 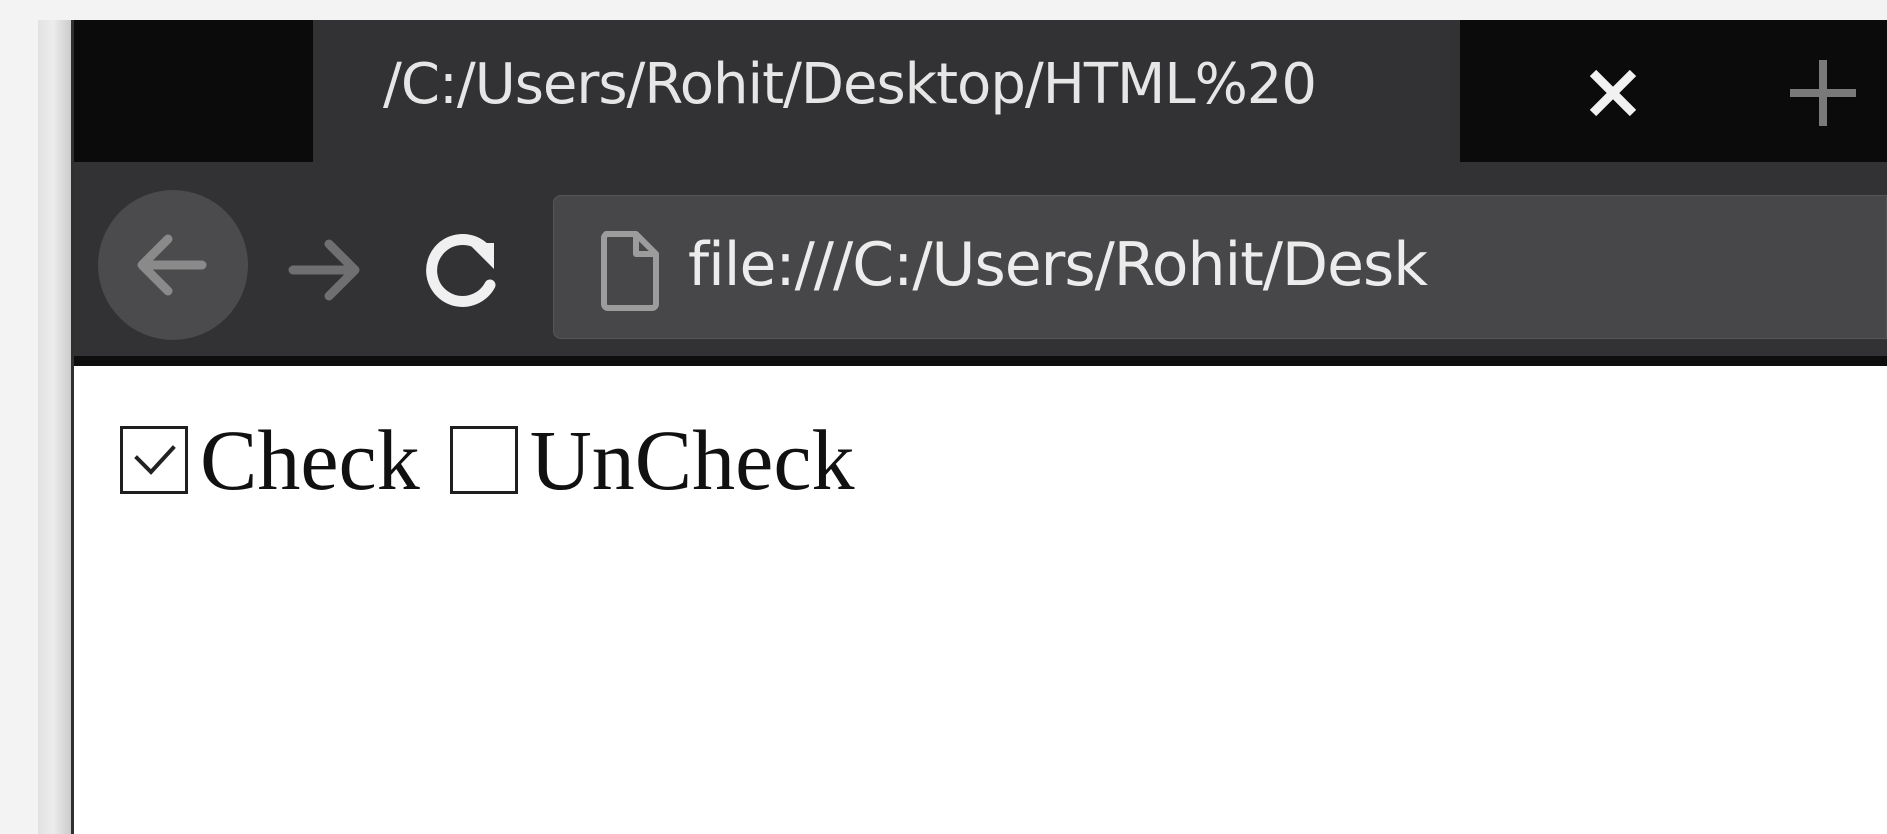 What do you see at coordinates (154, 460) in the screenshot?
I see `check-checkbox` at bounding box center [154, 460].